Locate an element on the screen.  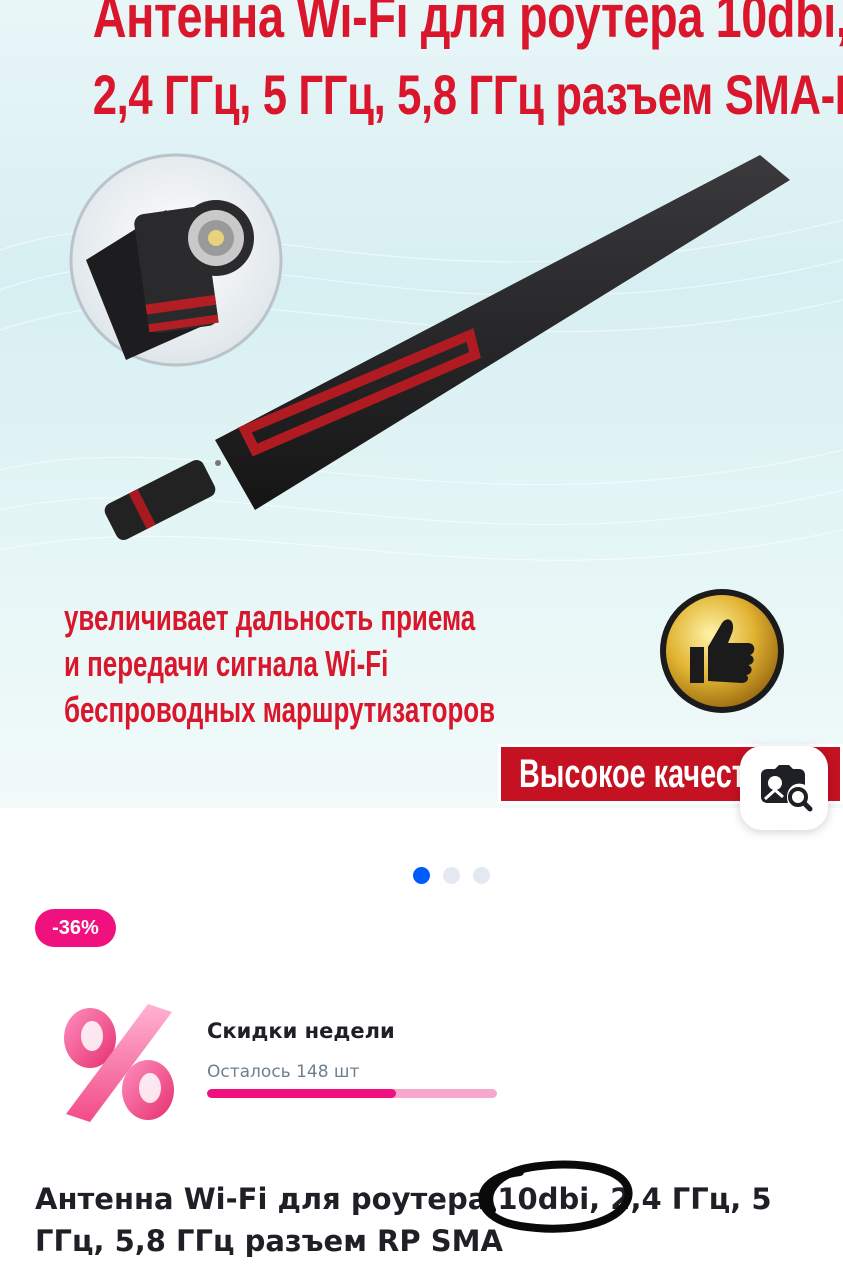
image-title-line-1: Антенна Wi-Fi для роутера 10dbi, is located at coordinates (467, 25).